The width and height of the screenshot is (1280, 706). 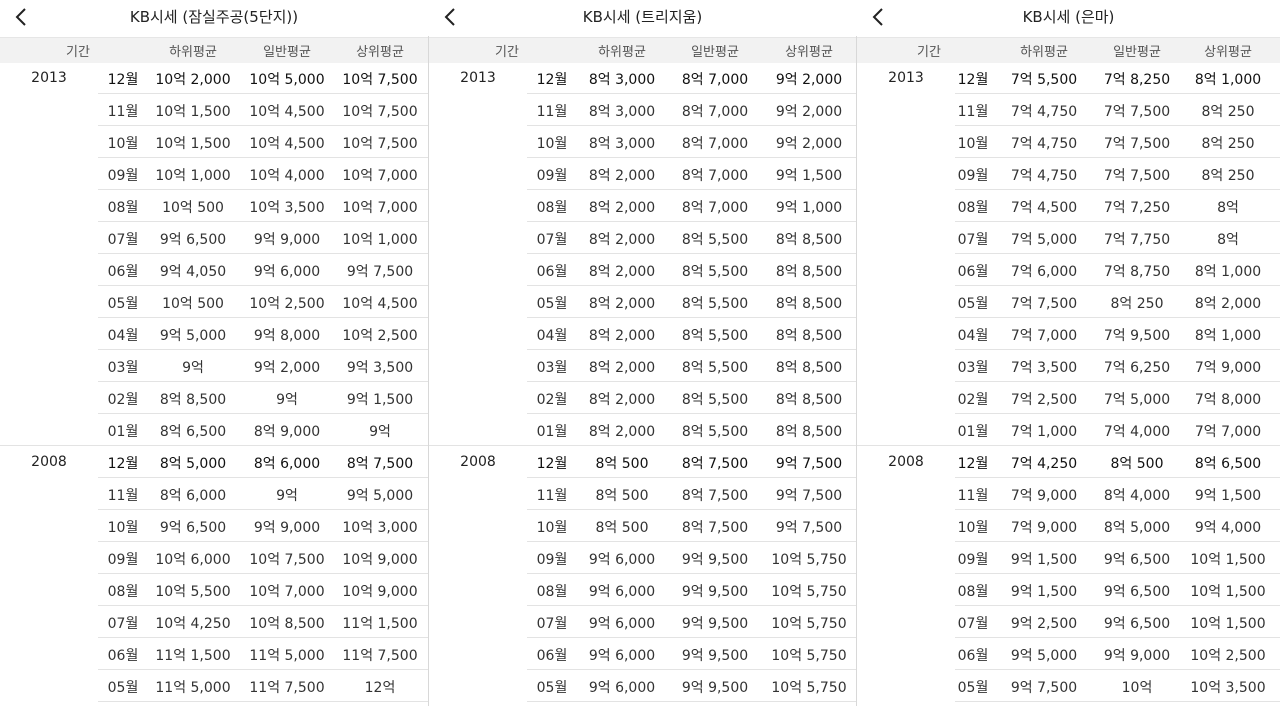 I want to click on column-high: 상위평균, so click(x=809, y=52).